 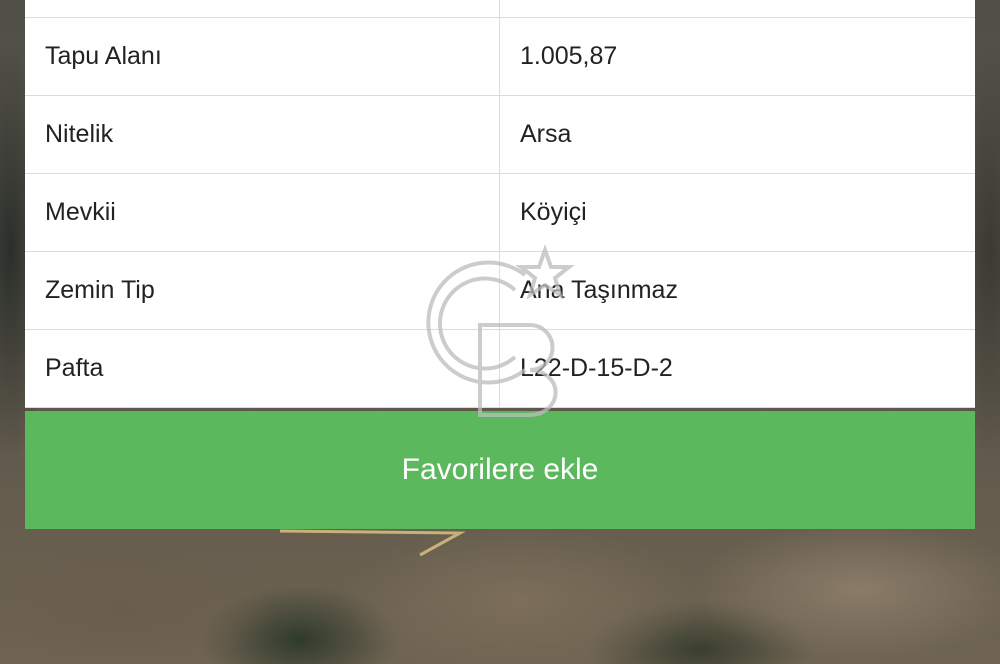 What do you see at coordinates (262, 212) in the screenshot?
I see `row-label: Mevkii` at bounding box center [262, 212].